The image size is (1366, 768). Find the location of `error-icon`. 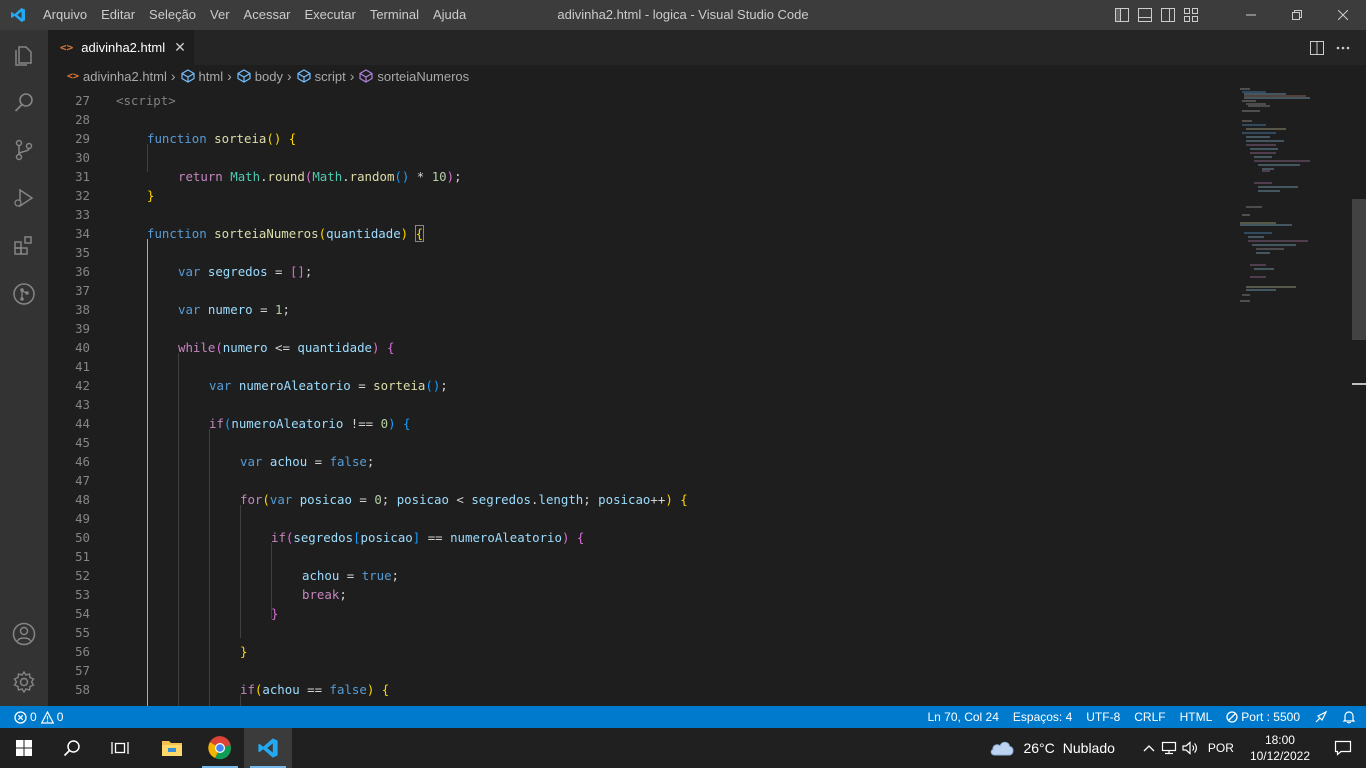

error-icon is located at coordinates (20, 717).